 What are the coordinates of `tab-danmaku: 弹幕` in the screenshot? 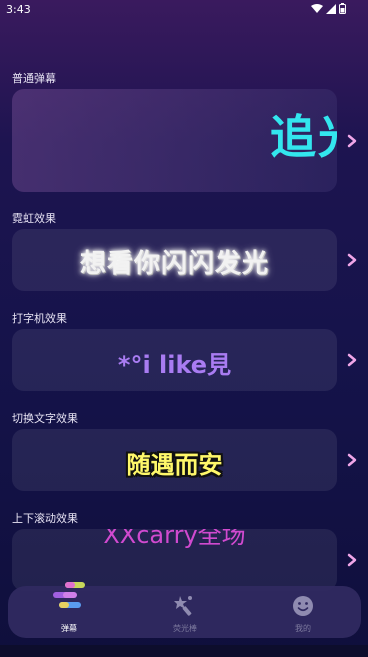 It's located at (69, 610).